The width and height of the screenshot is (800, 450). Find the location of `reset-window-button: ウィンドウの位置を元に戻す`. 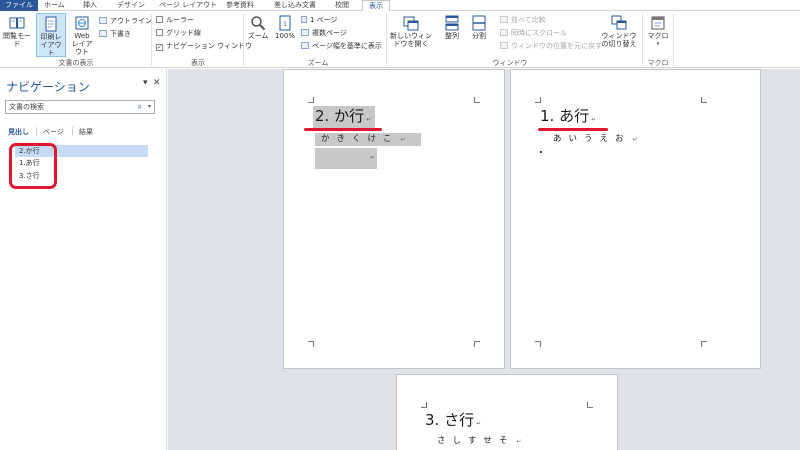

reset-window-button: ウィンドウの位置を元に戻す is located at coordinates (551, 46).